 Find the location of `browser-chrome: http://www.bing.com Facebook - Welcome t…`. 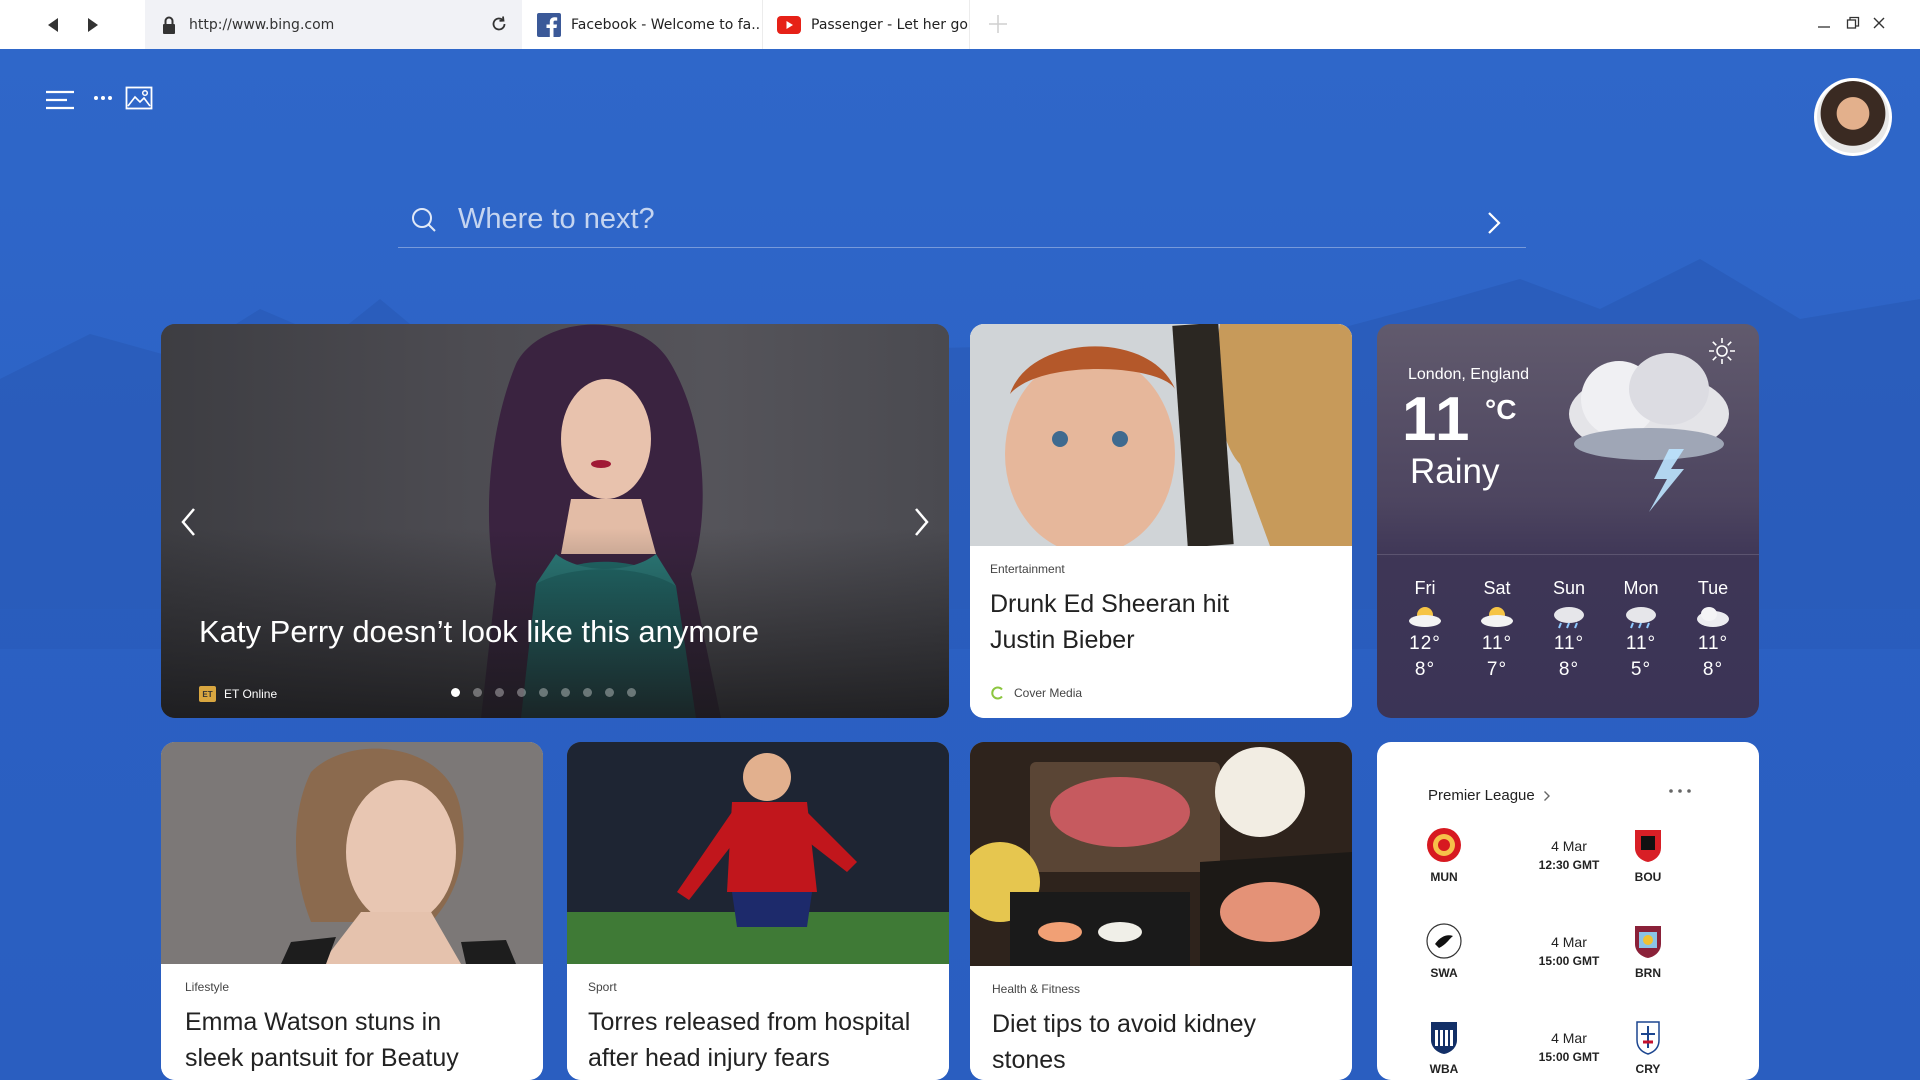

browser-chrome: http://www.bing.com Facebook - Welcome t… is located at coordinates (960, 24).